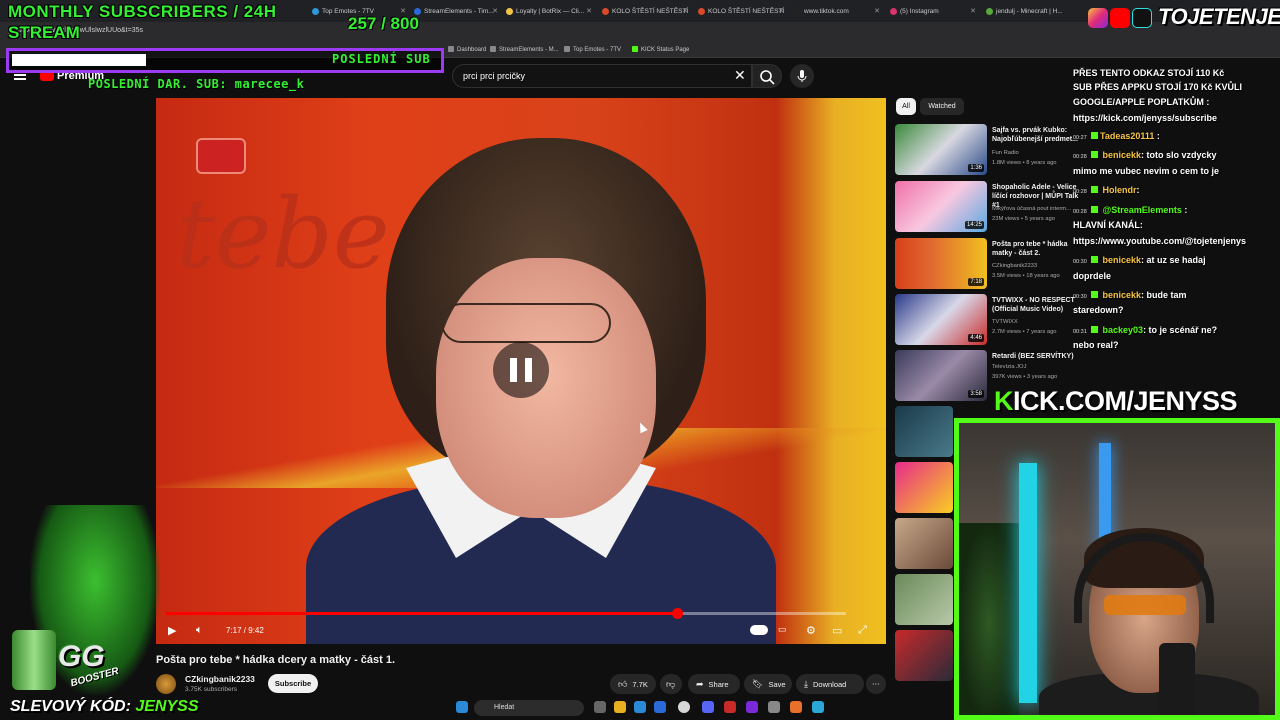 This screenshot has height=720, width=1280. I want to click on chat-message-continued: https://www.youtube.com/@tojetenjenys, so click(1159, 241).